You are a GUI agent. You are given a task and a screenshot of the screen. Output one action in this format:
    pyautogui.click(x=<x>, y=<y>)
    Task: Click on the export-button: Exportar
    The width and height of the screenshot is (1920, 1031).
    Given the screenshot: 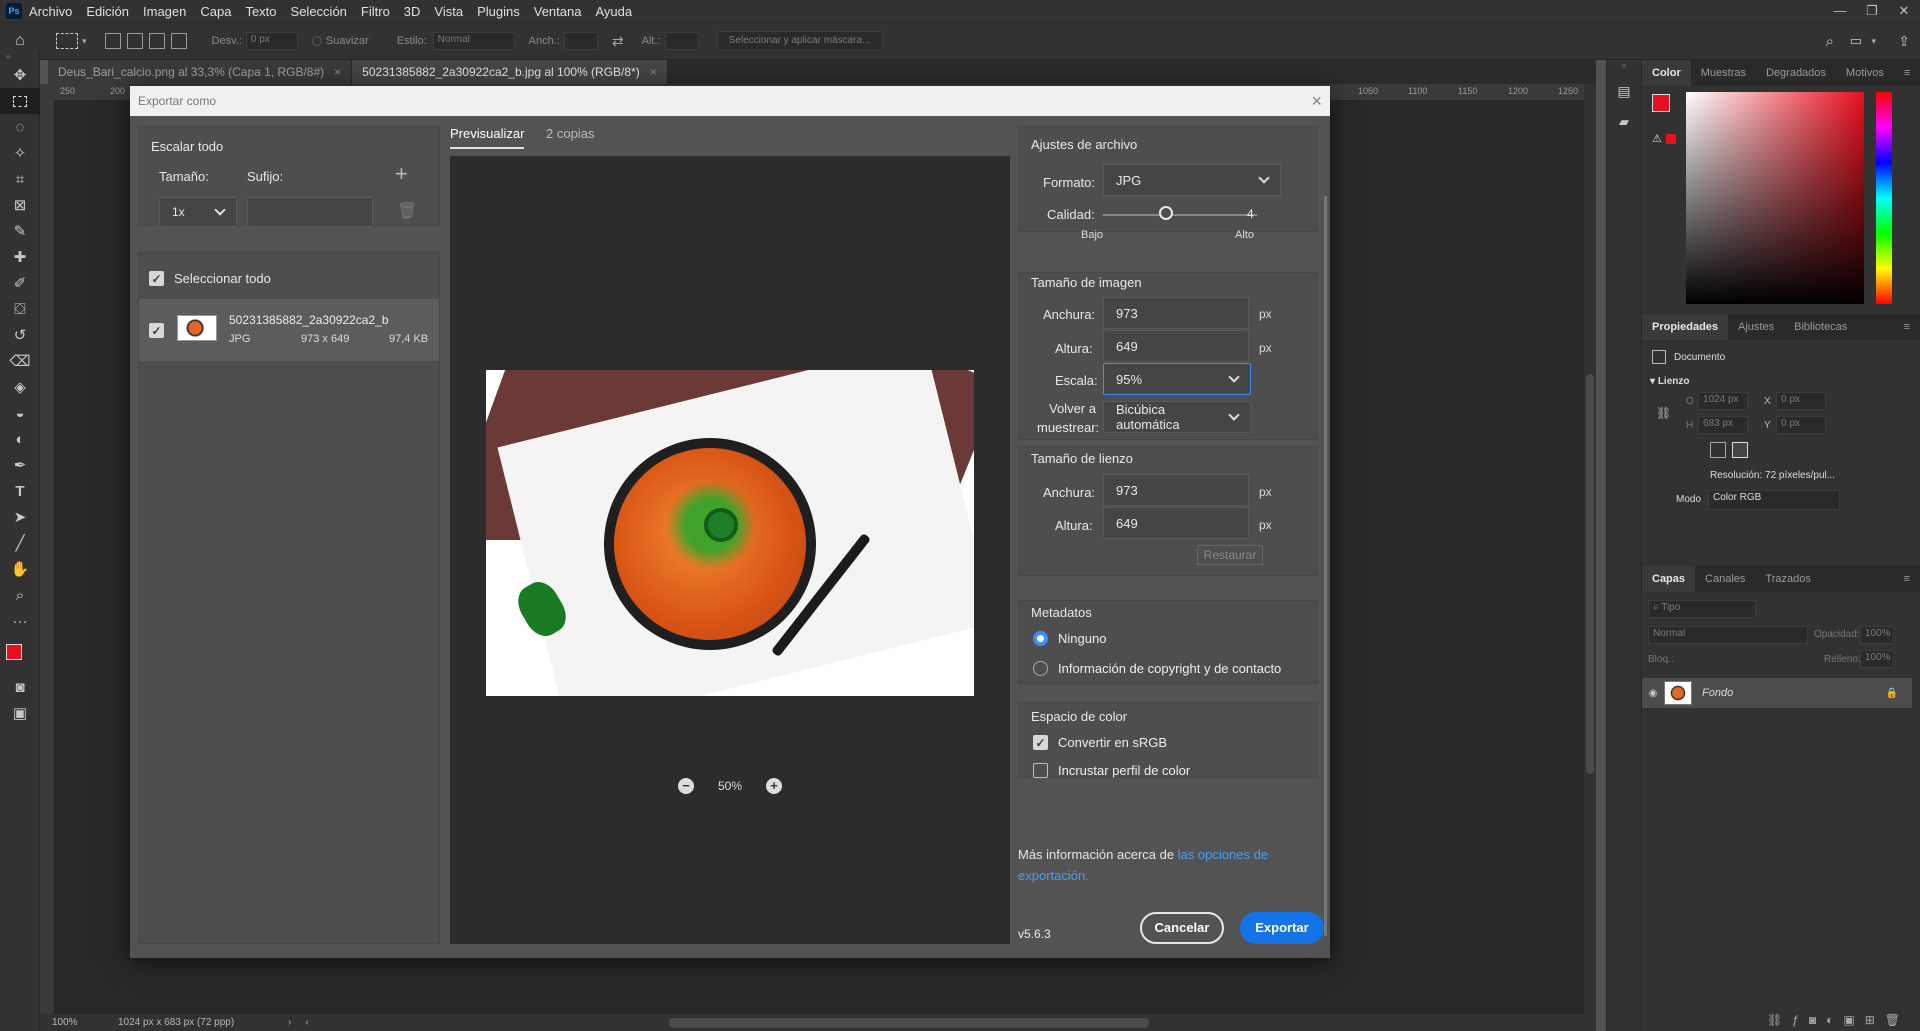 What is the action you would take?
    pyautogui.click(x=1282, y=928)
    